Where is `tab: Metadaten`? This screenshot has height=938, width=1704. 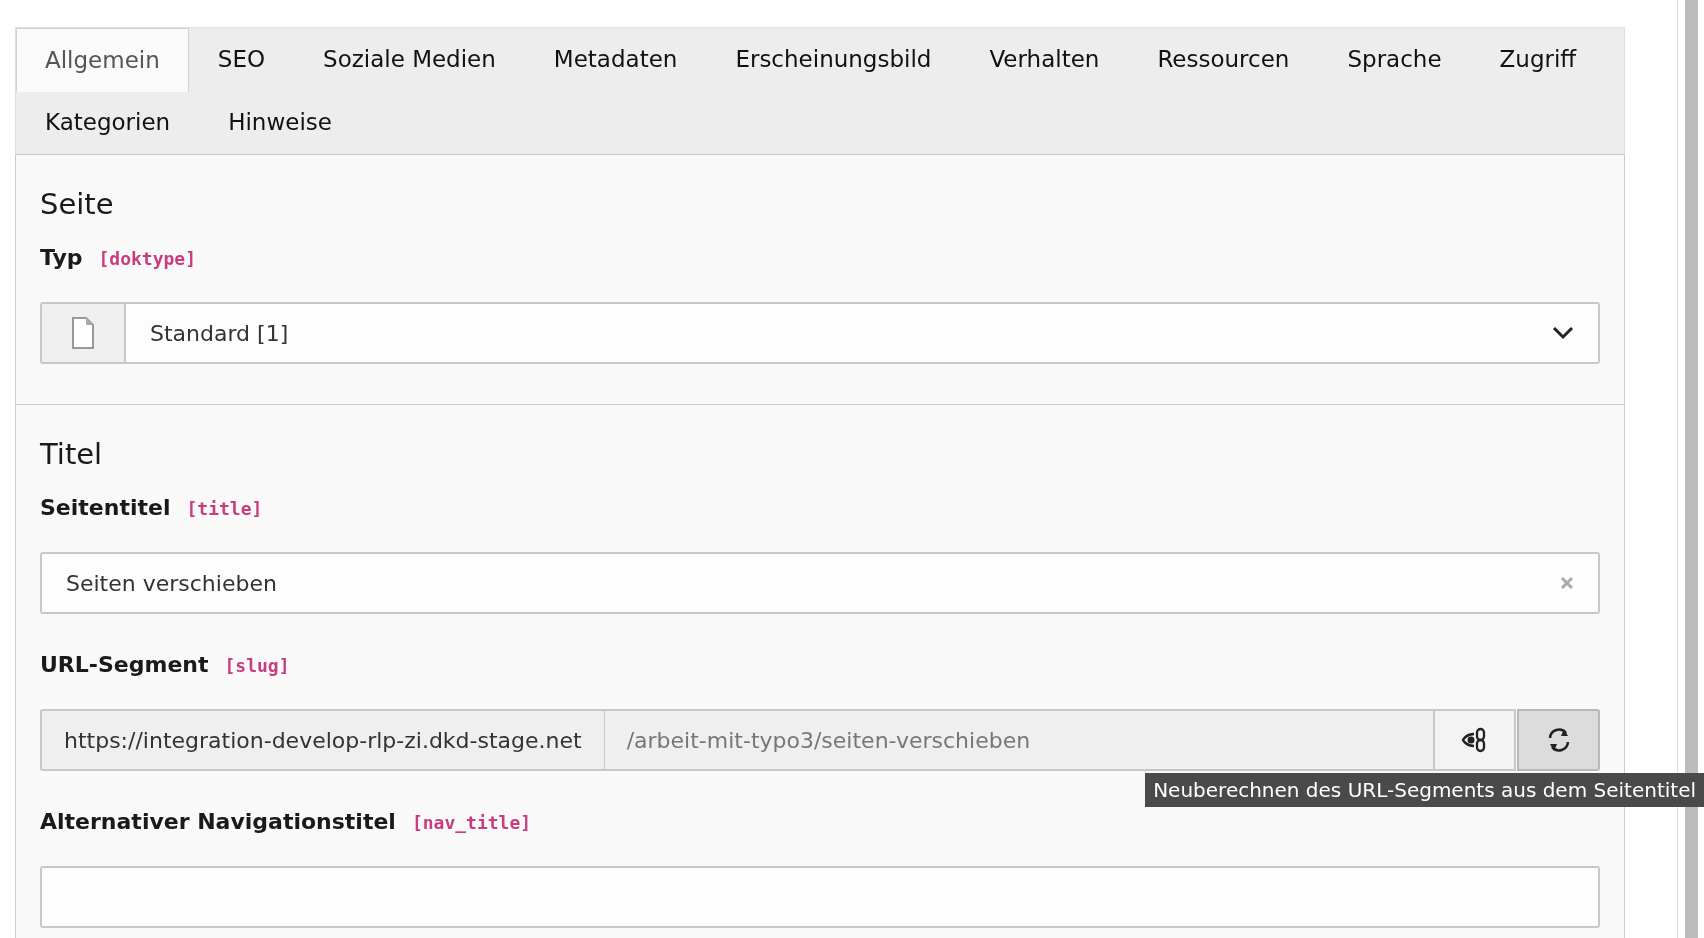
tab: Metadaten is located at coordinates (615, 59).